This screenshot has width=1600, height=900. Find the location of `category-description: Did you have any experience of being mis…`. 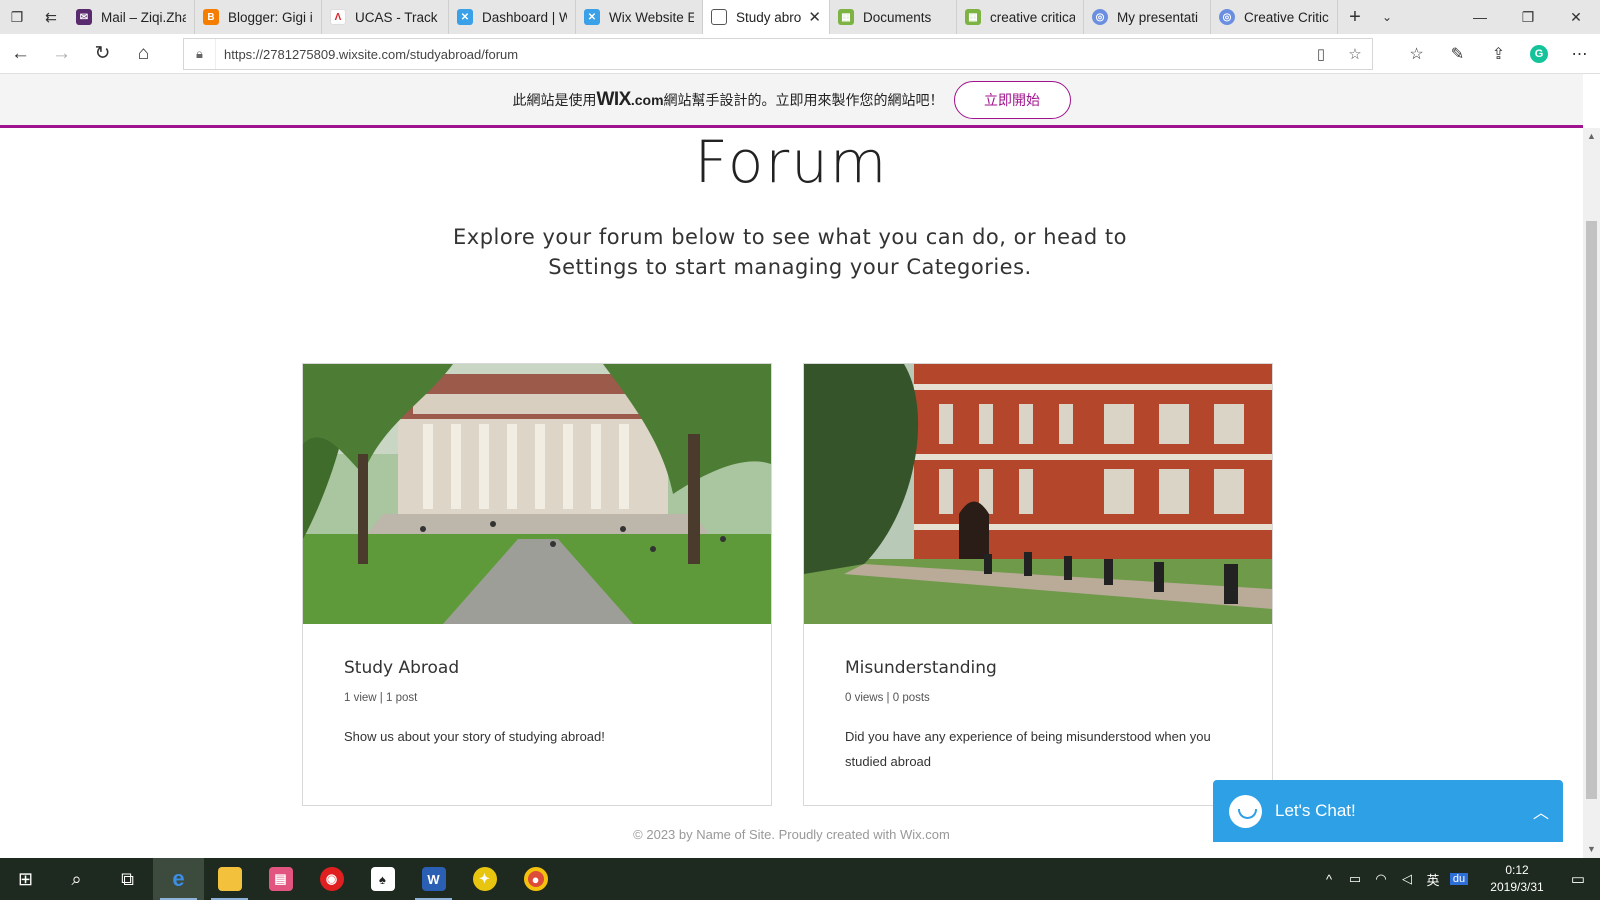

category-description: Did you have any experience of being mis… is located at coordinates (1028, 749).